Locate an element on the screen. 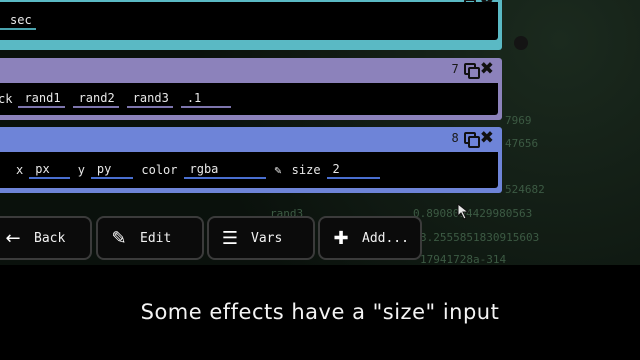 This screenshot has height=360, width=640. list-icon: ☰ is located at coordinates (230, 238).